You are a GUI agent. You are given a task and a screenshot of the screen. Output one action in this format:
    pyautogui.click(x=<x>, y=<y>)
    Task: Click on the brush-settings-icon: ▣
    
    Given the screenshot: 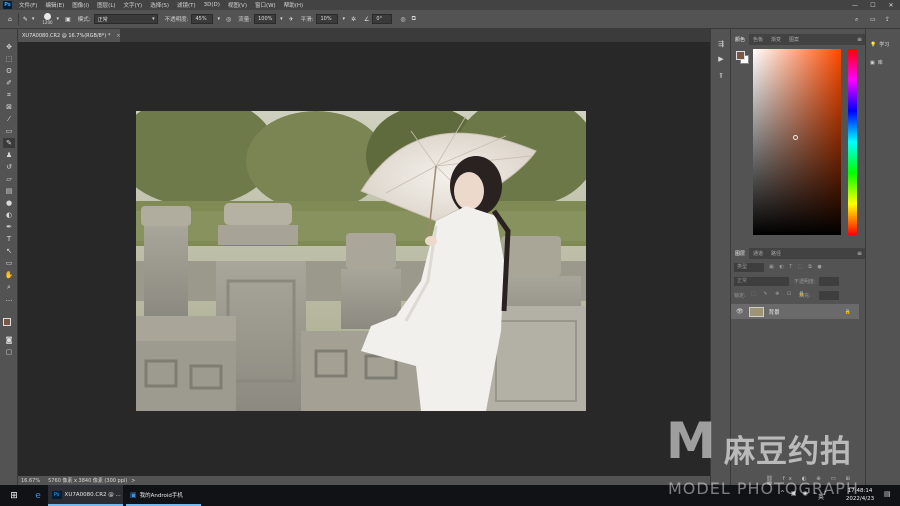 What is the action you would take?
    pyautogui.click(x=68, y=19)
    